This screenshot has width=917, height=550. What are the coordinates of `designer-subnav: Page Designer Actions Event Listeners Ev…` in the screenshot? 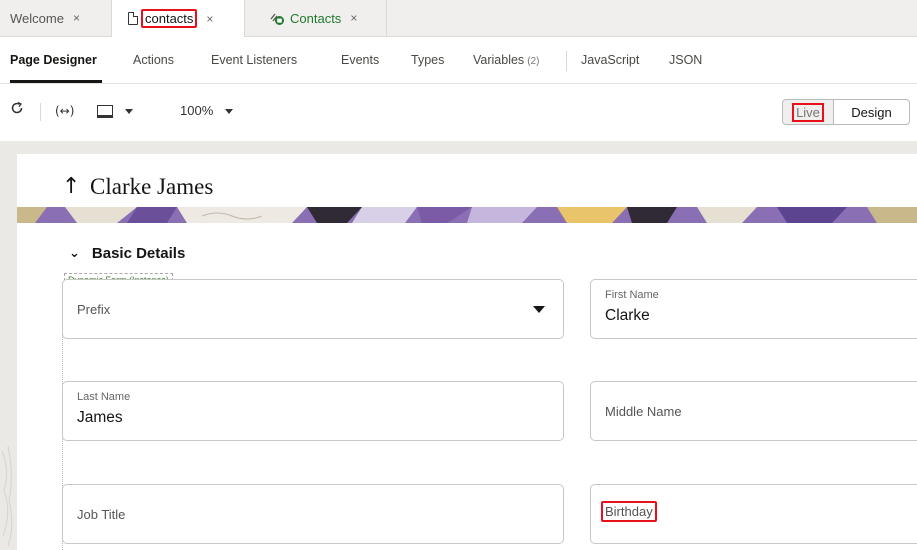 It's located at (458, 60).